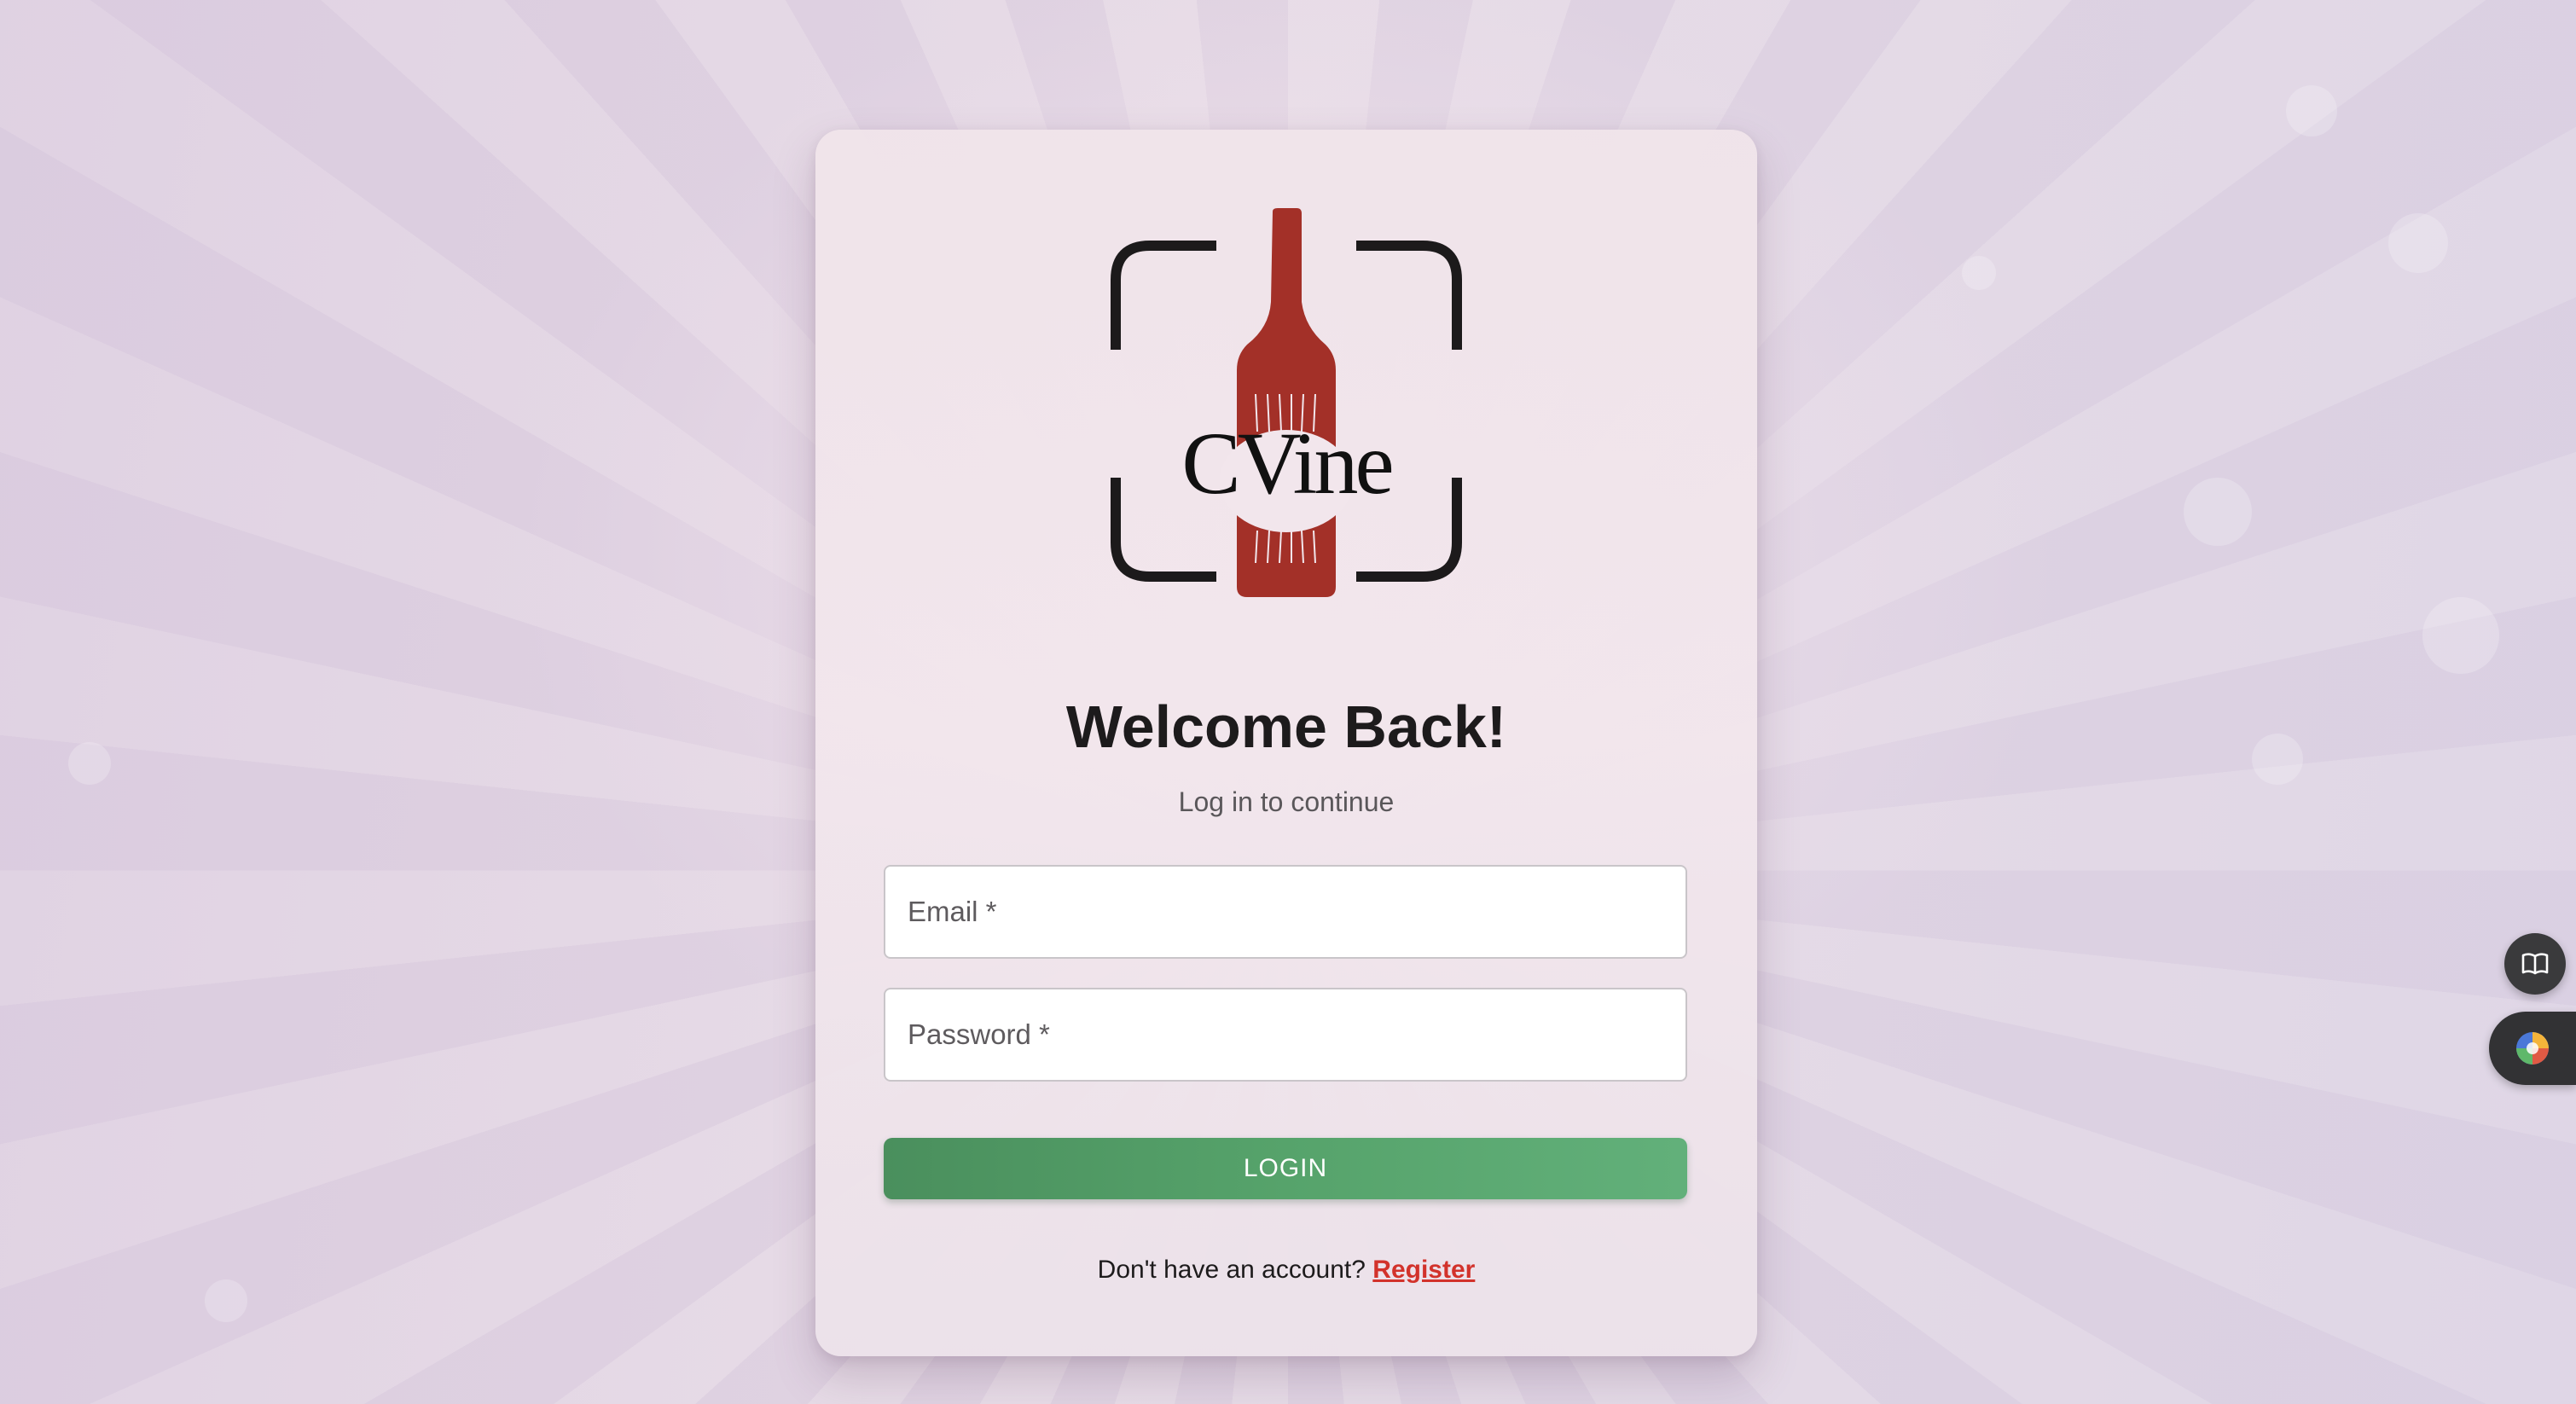 The image size is (2576, 1404). Describe the element at coordinates (1286, 801) in the screenshot. I see `page-subtitle: Log in to continue` at that location.